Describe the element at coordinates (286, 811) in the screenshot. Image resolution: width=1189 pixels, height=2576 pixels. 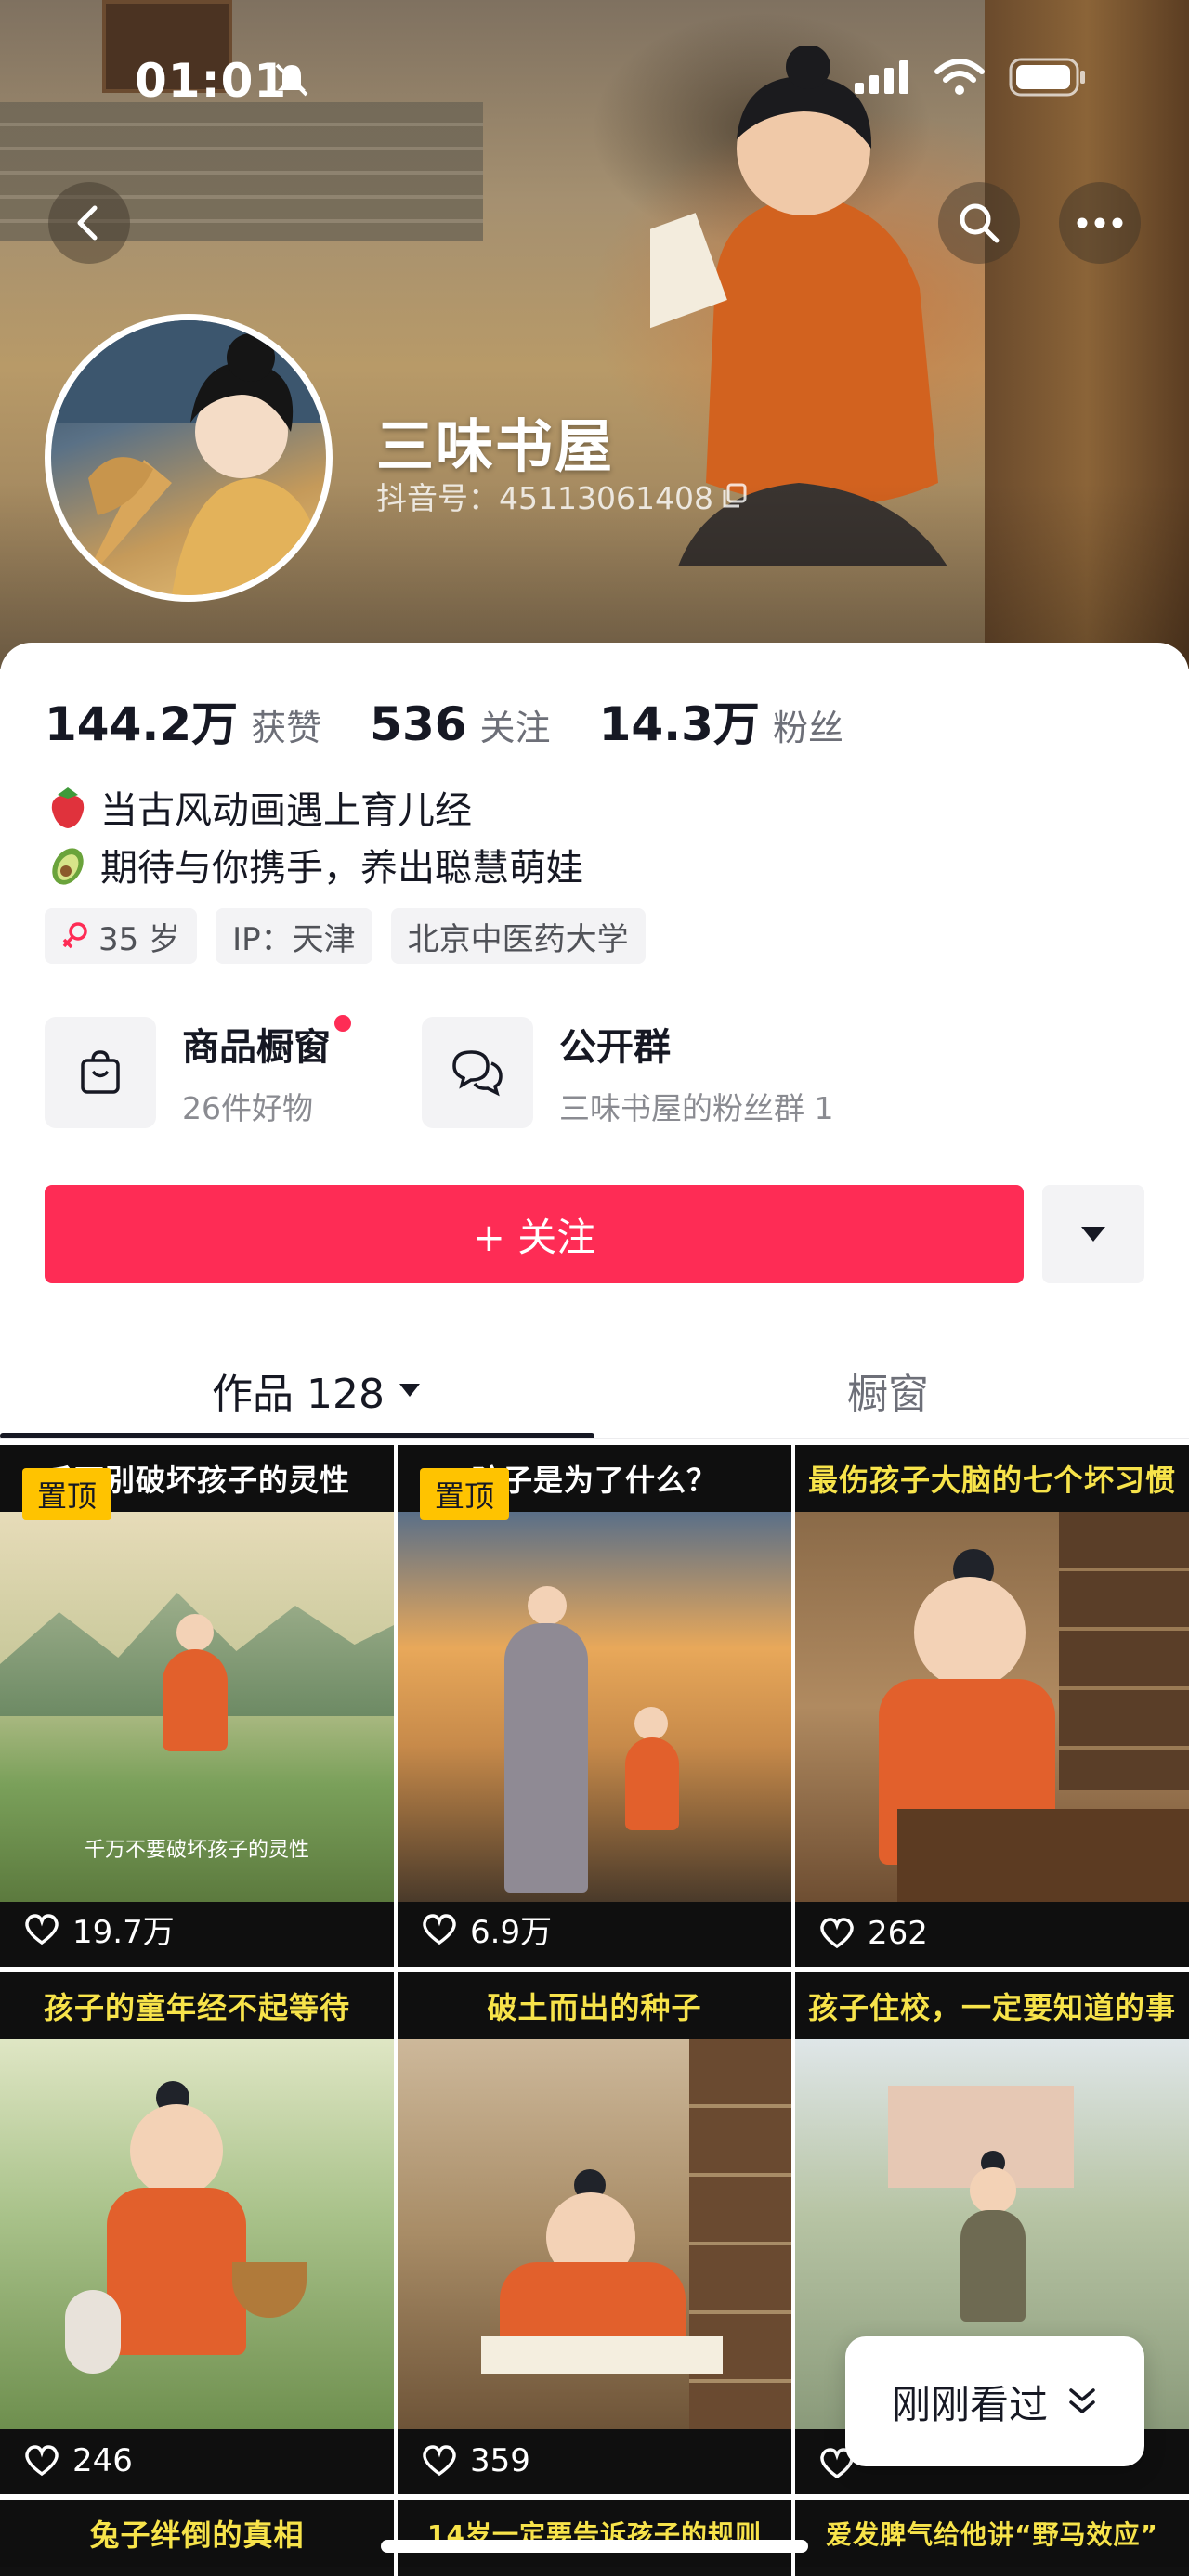
I see `bio-text-1: 当古风动画遇上育儿经` at that location.